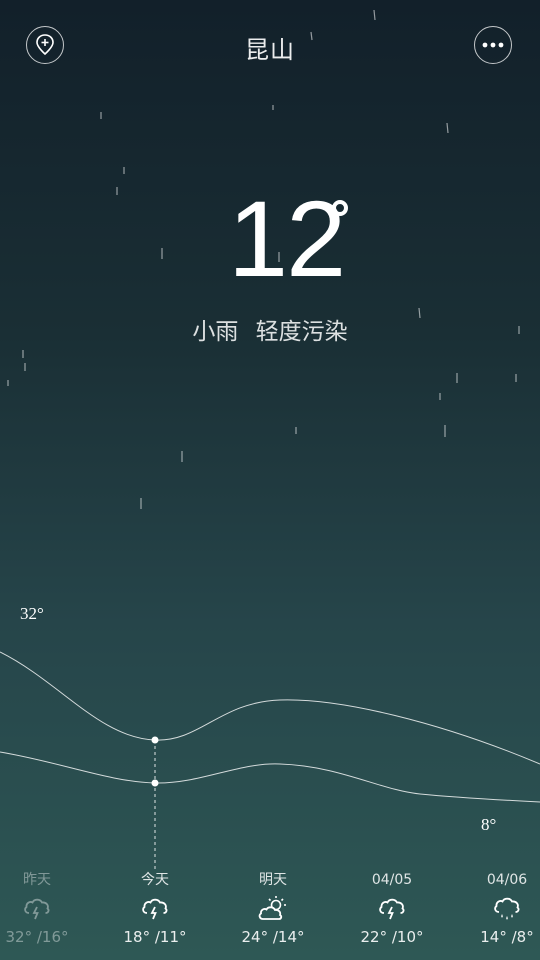 The height and width of the screenshot is (960, 540). Describe the element at coordinates (273, 880) in the screenshot. I see `day-label: 明天` at that location.